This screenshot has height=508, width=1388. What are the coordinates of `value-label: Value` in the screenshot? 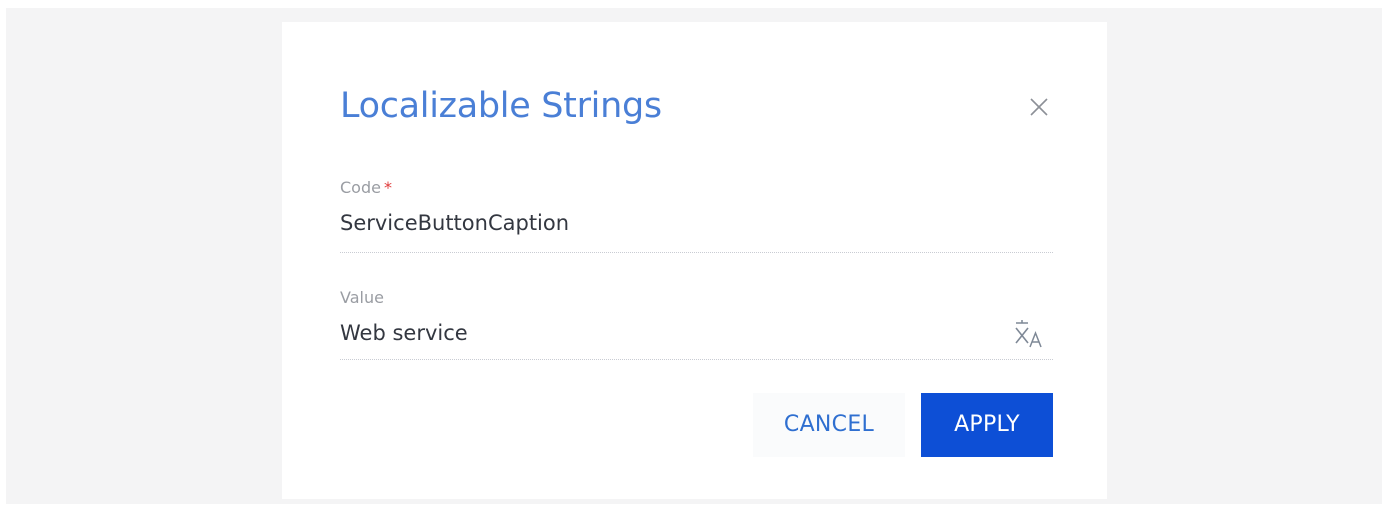 It's located at (362, 297).